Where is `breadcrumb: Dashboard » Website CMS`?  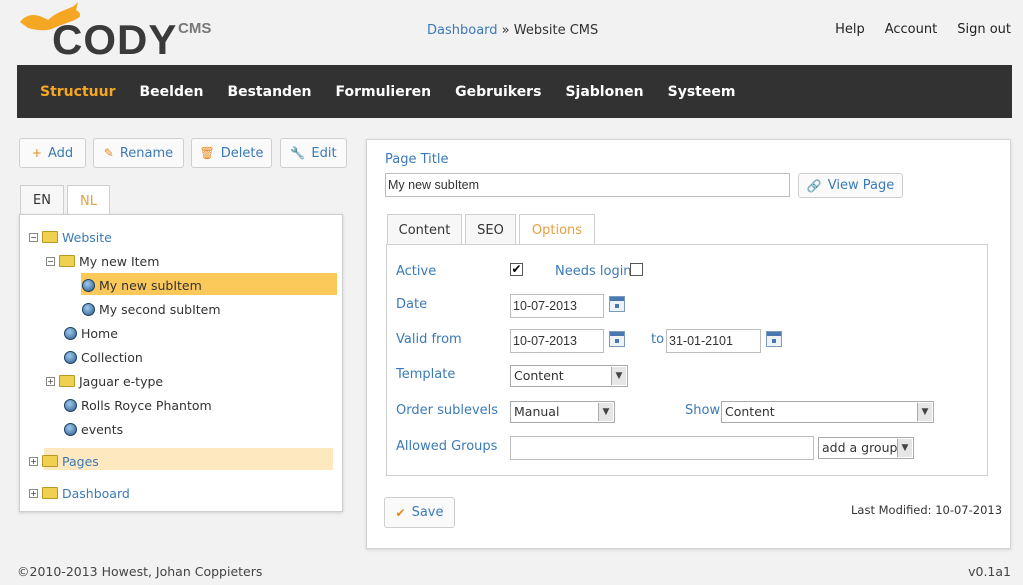
breadcrumb: Dashboard » Website CMS is located at coordinates (512, 30).